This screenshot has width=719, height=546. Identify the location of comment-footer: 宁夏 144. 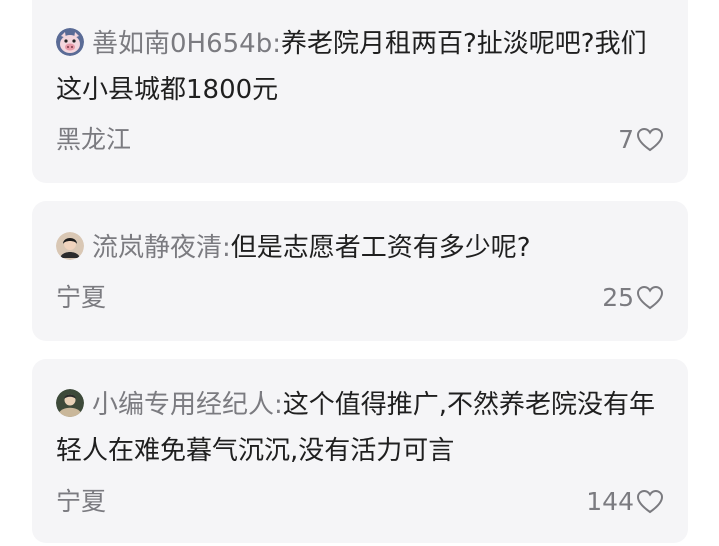
(360, 502).